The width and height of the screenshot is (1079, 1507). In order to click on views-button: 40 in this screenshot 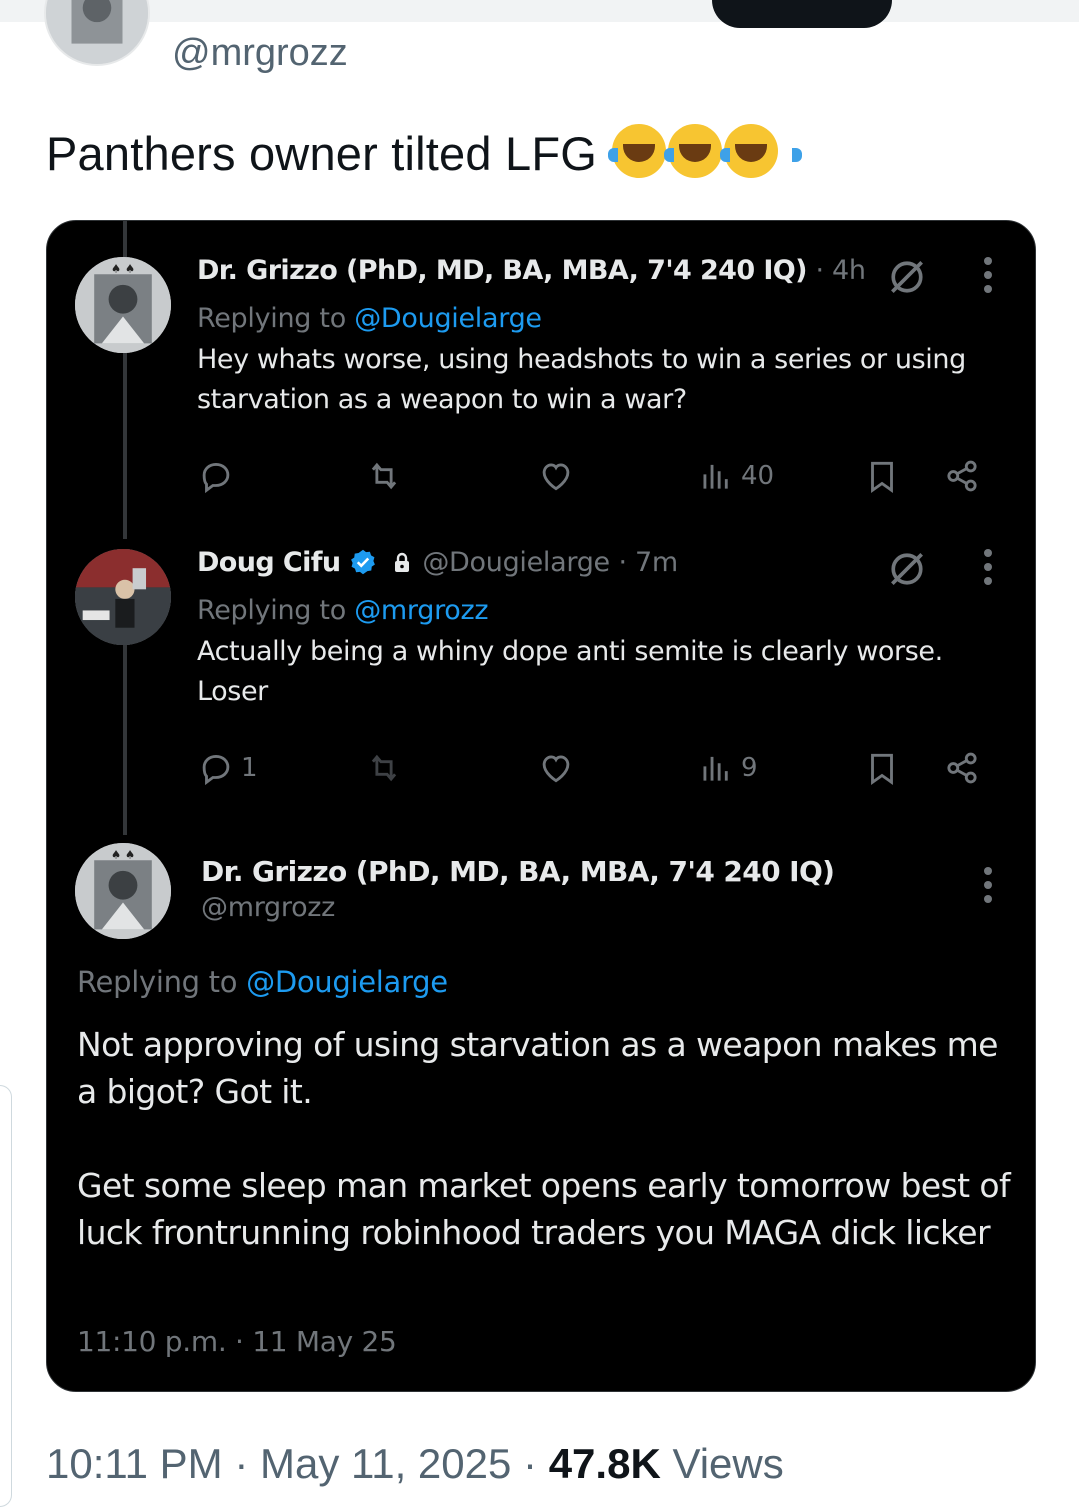, I will do `click(735, 476)`.